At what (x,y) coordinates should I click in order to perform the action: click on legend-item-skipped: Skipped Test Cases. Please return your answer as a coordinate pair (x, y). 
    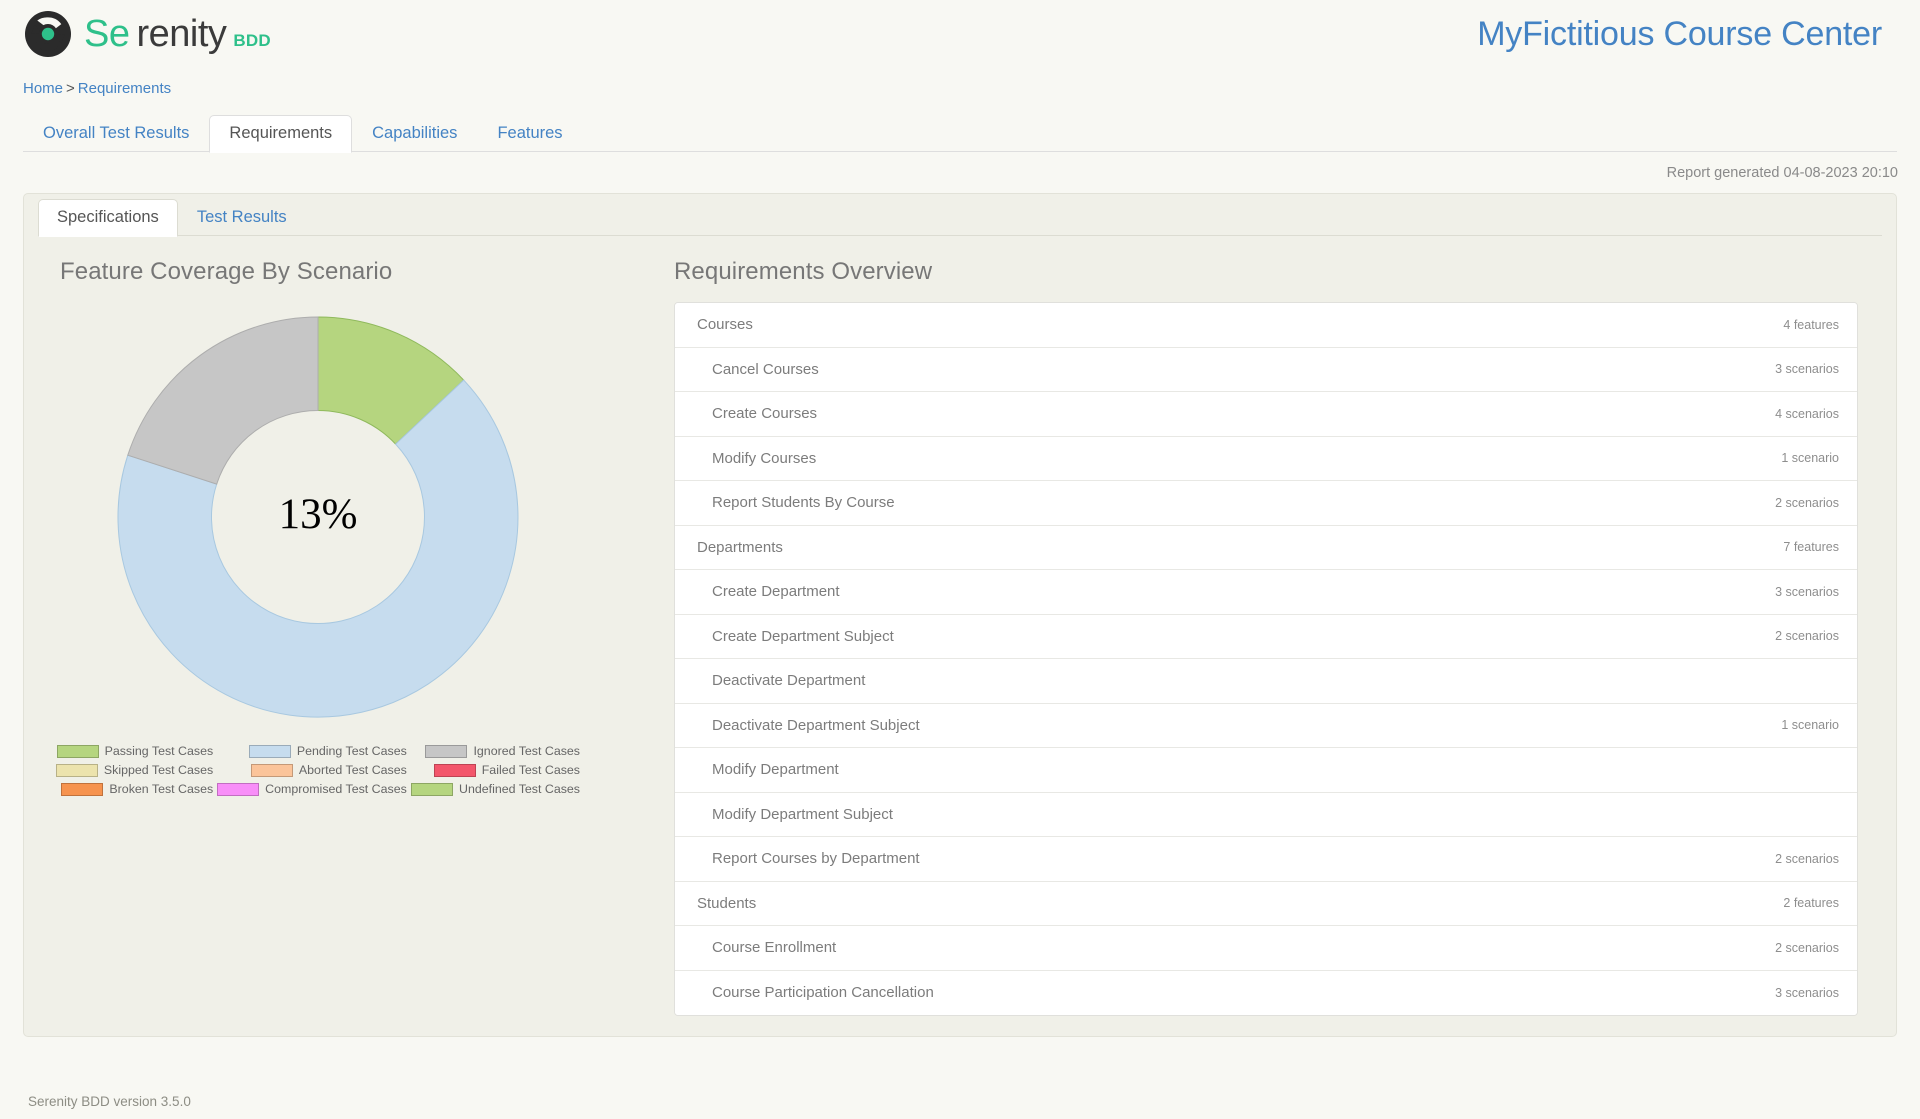
    Looking at the image, I should click on (130, 770).